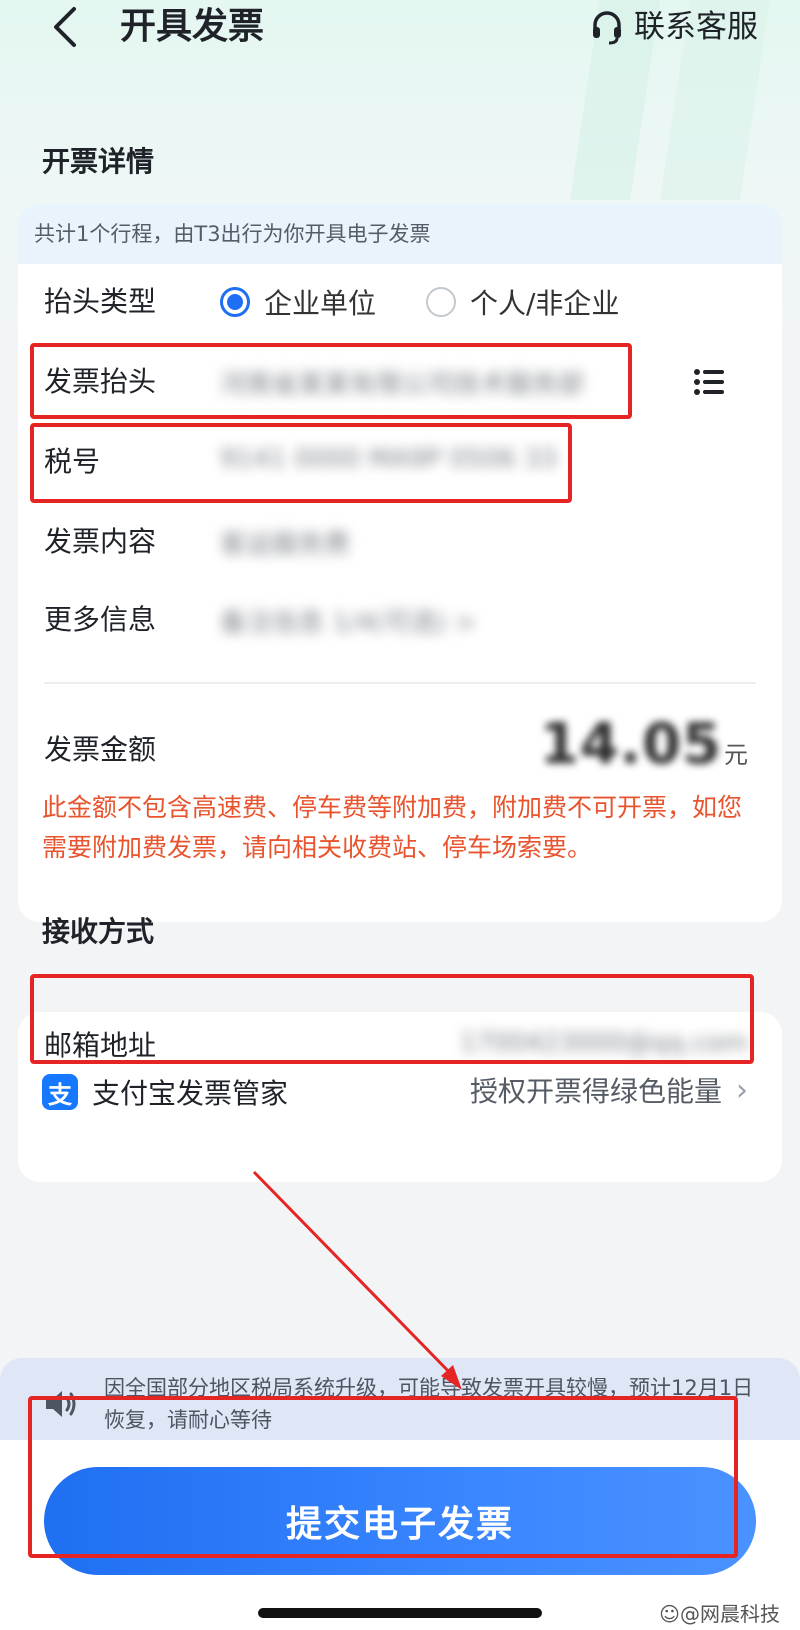  What do you see at coordinates (357, 1280) in the screenshot?
I see `annotation-arrow` at bounding box center [357, 1280].